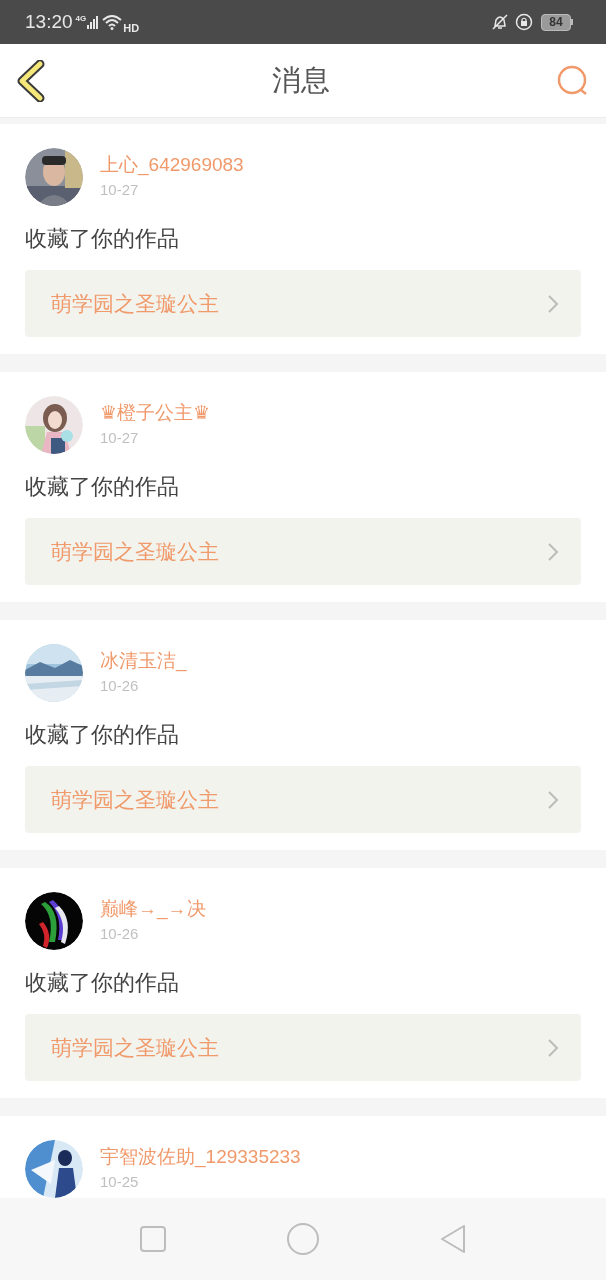  Describe the element at coordinates (155, 413) in the screenshot. I see `user-name: ♛橙子公主♛` at that location.